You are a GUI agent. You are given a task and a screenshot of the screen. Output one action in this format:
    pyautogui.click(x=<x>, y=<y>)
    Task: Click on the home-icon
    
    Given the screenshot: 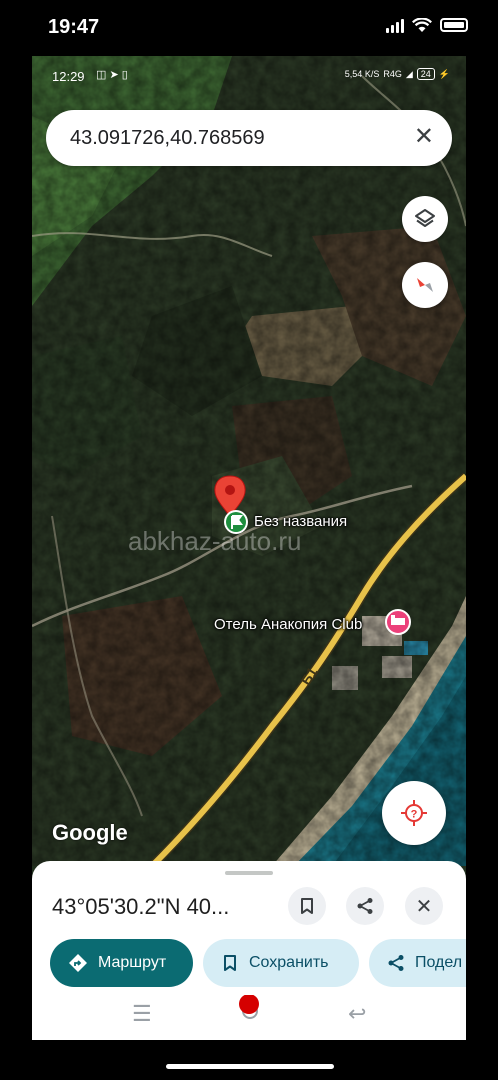 What is the action you would take?
    pyautogui.click(x=250, y=1010)
    